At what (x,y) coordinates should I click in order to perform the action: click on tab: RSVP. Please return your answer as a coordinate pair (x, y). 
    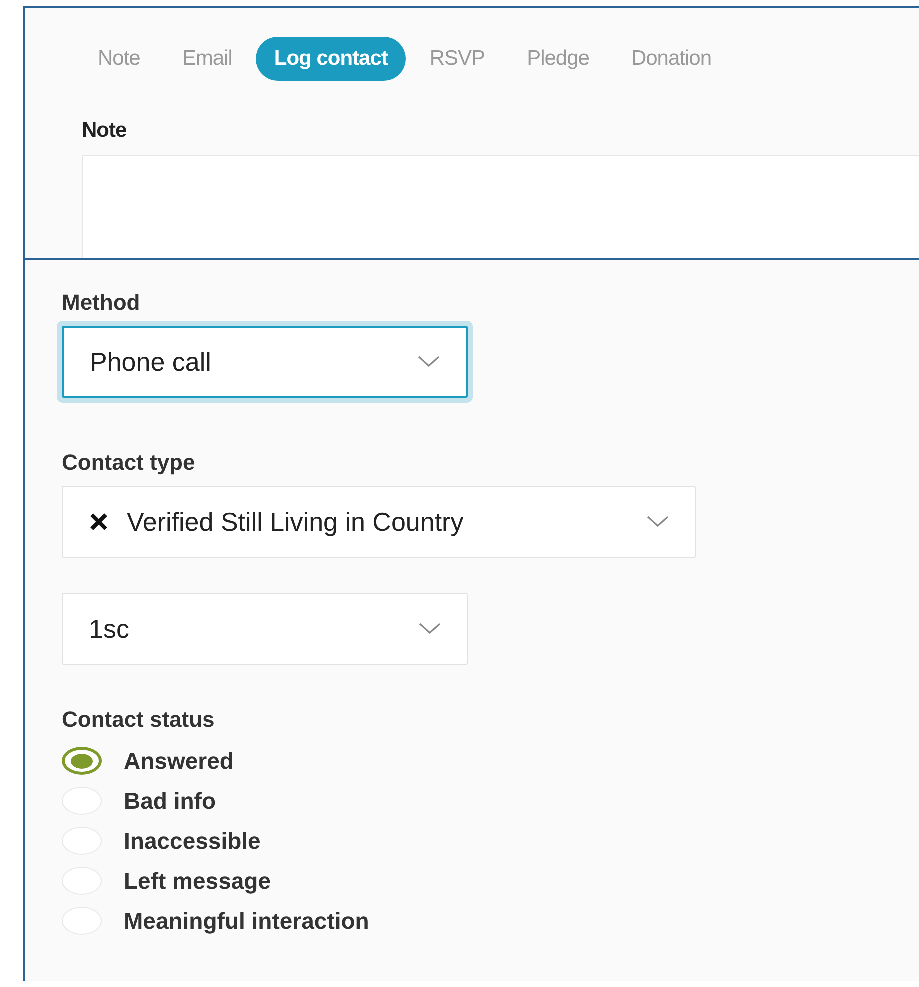
    Looking at the image, I should click on (458, 59).